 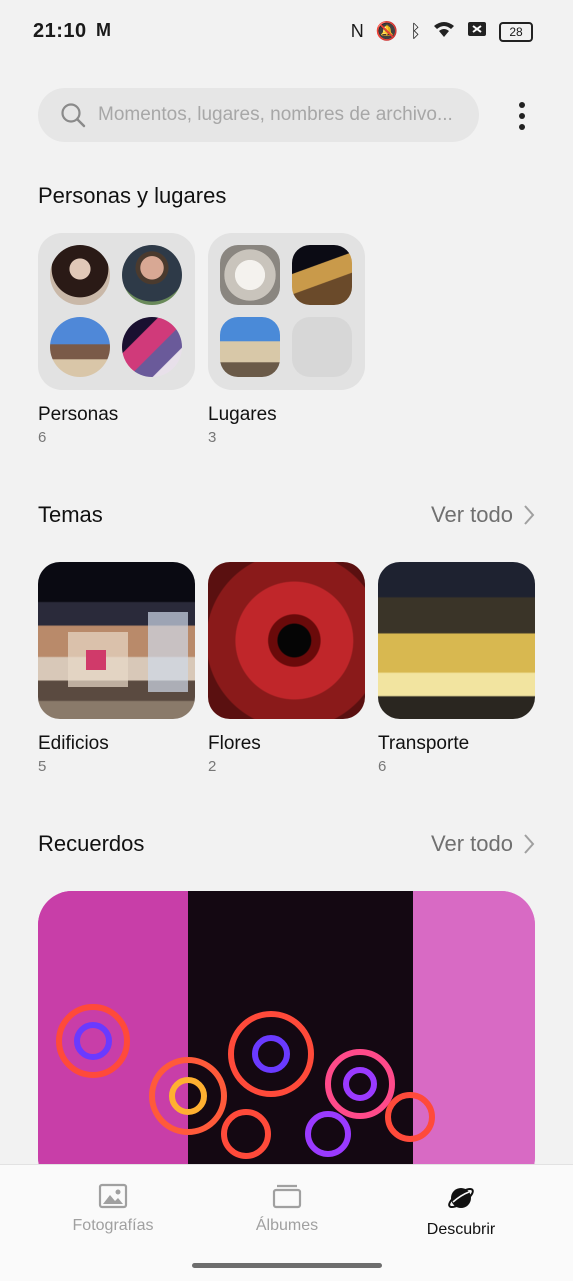 What do you see at coordinates (322, 347) in the screenshot?
I see `place-thumbnail-empty` at bounding box center [322, 347].